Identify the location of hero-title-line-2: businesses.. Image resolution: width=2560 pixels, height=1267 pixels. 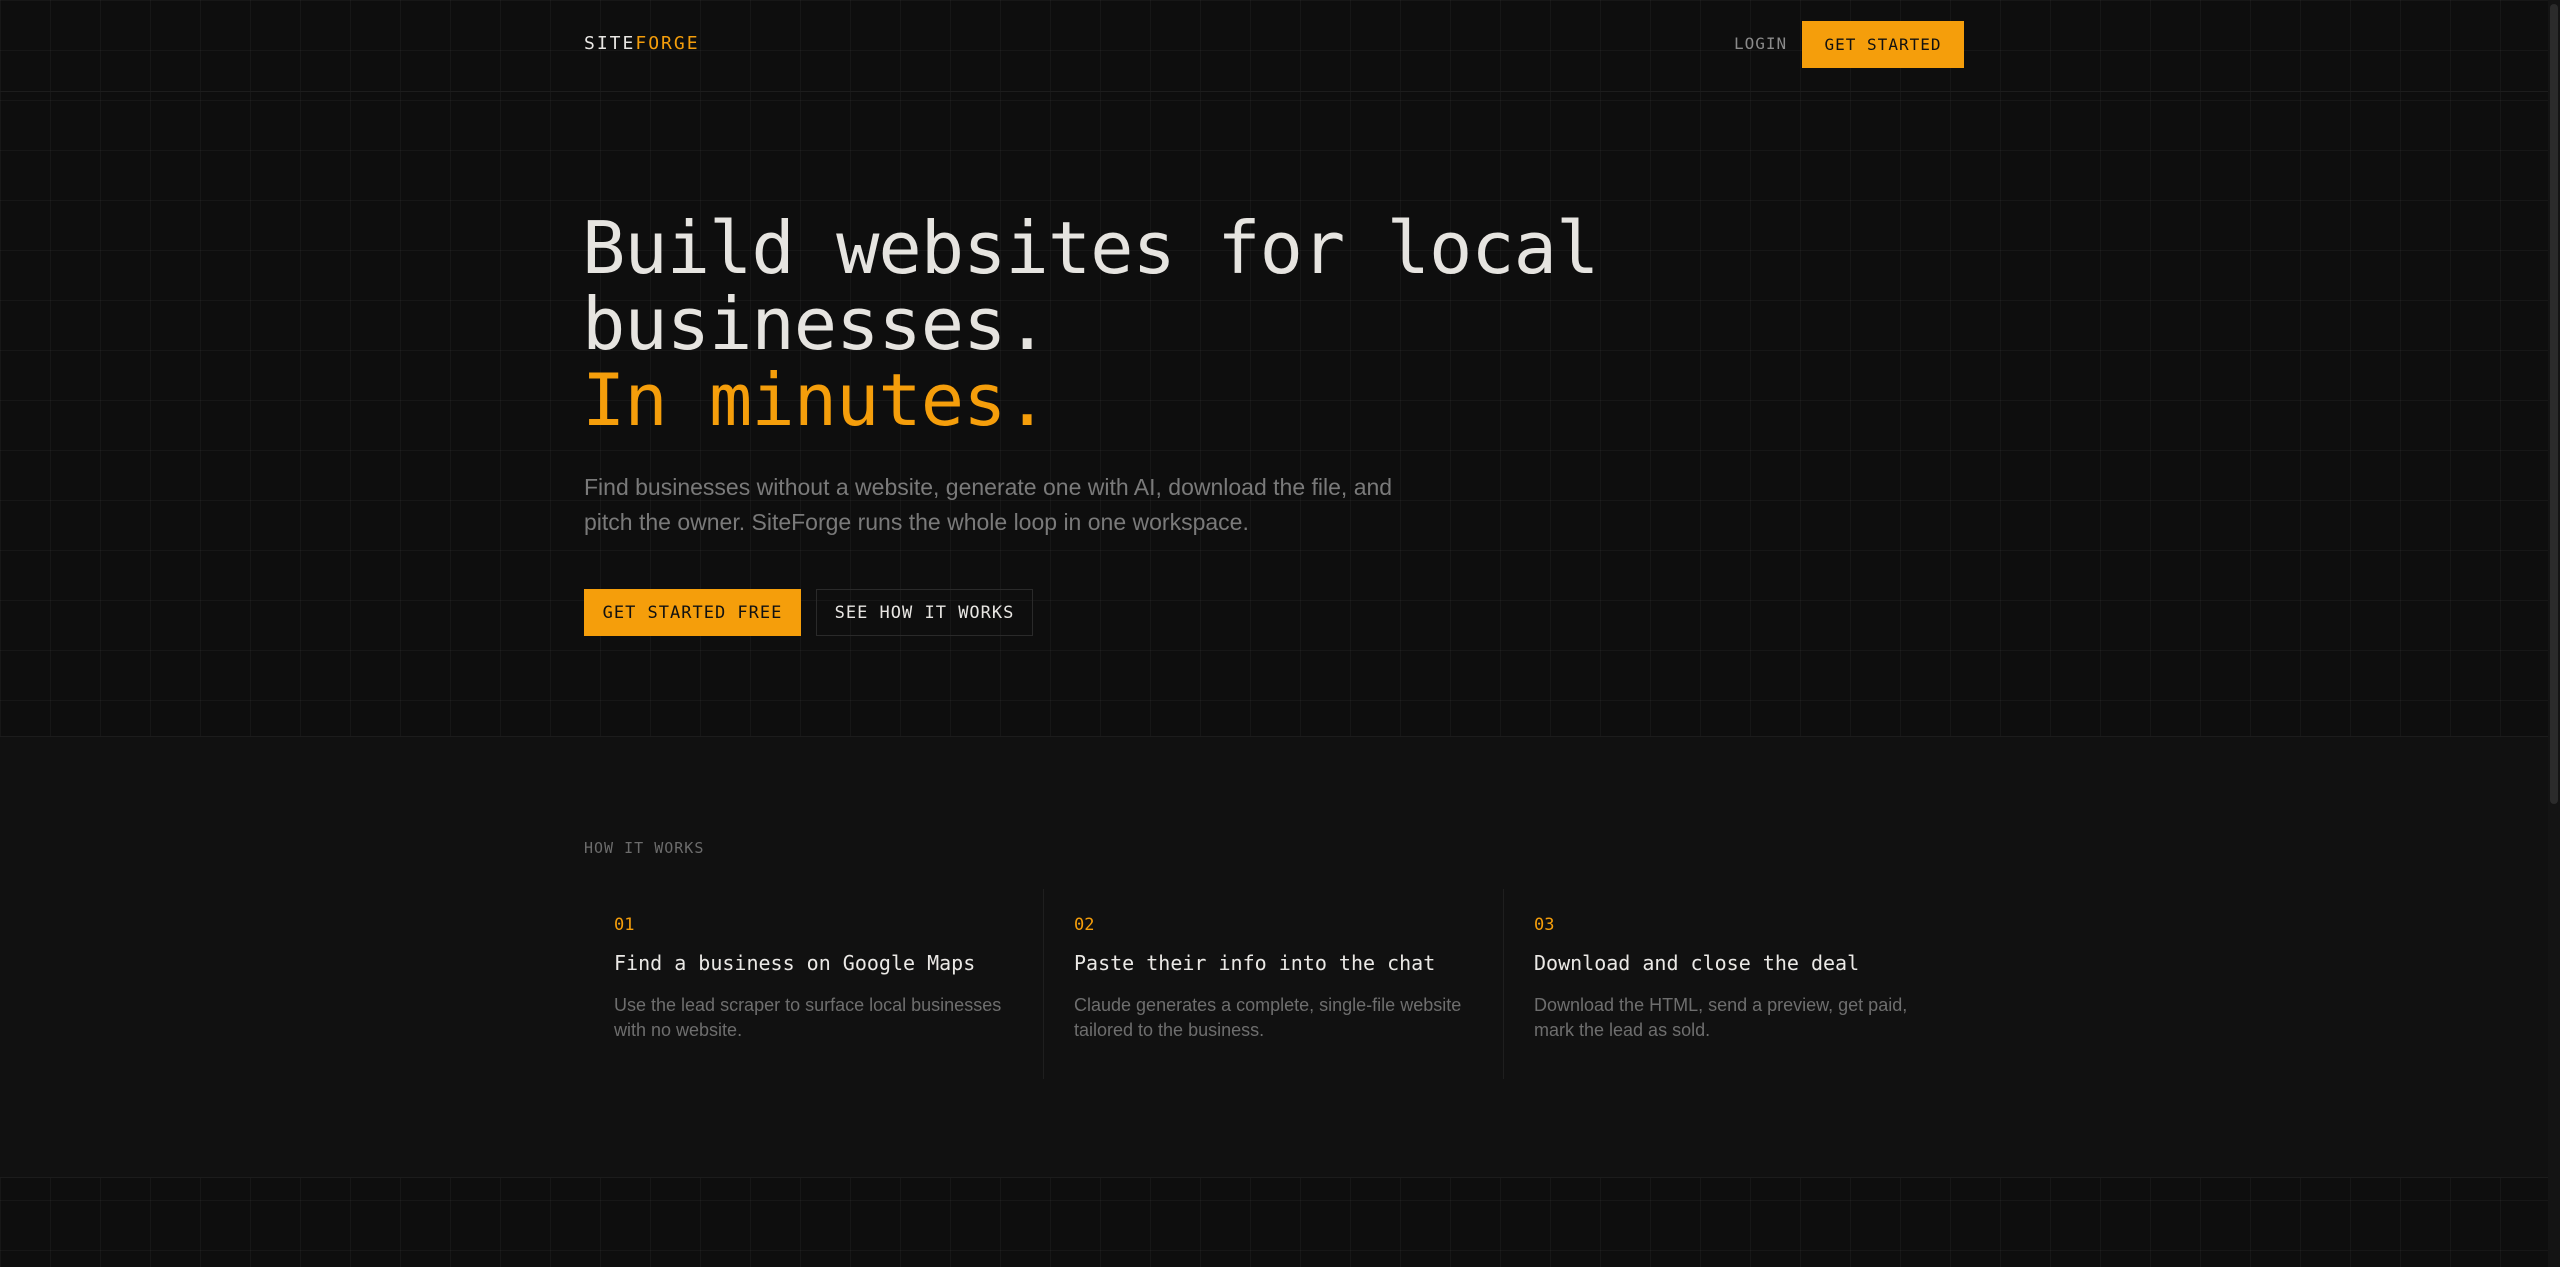
(815, 324).